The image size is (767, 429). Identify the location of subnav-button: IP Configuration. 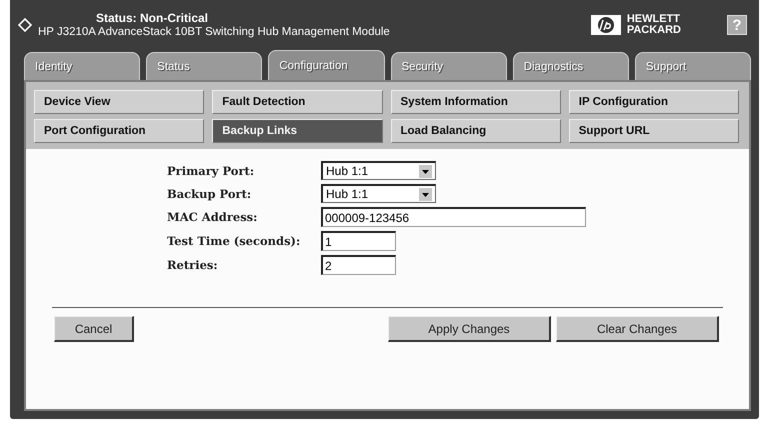
(653, 102).